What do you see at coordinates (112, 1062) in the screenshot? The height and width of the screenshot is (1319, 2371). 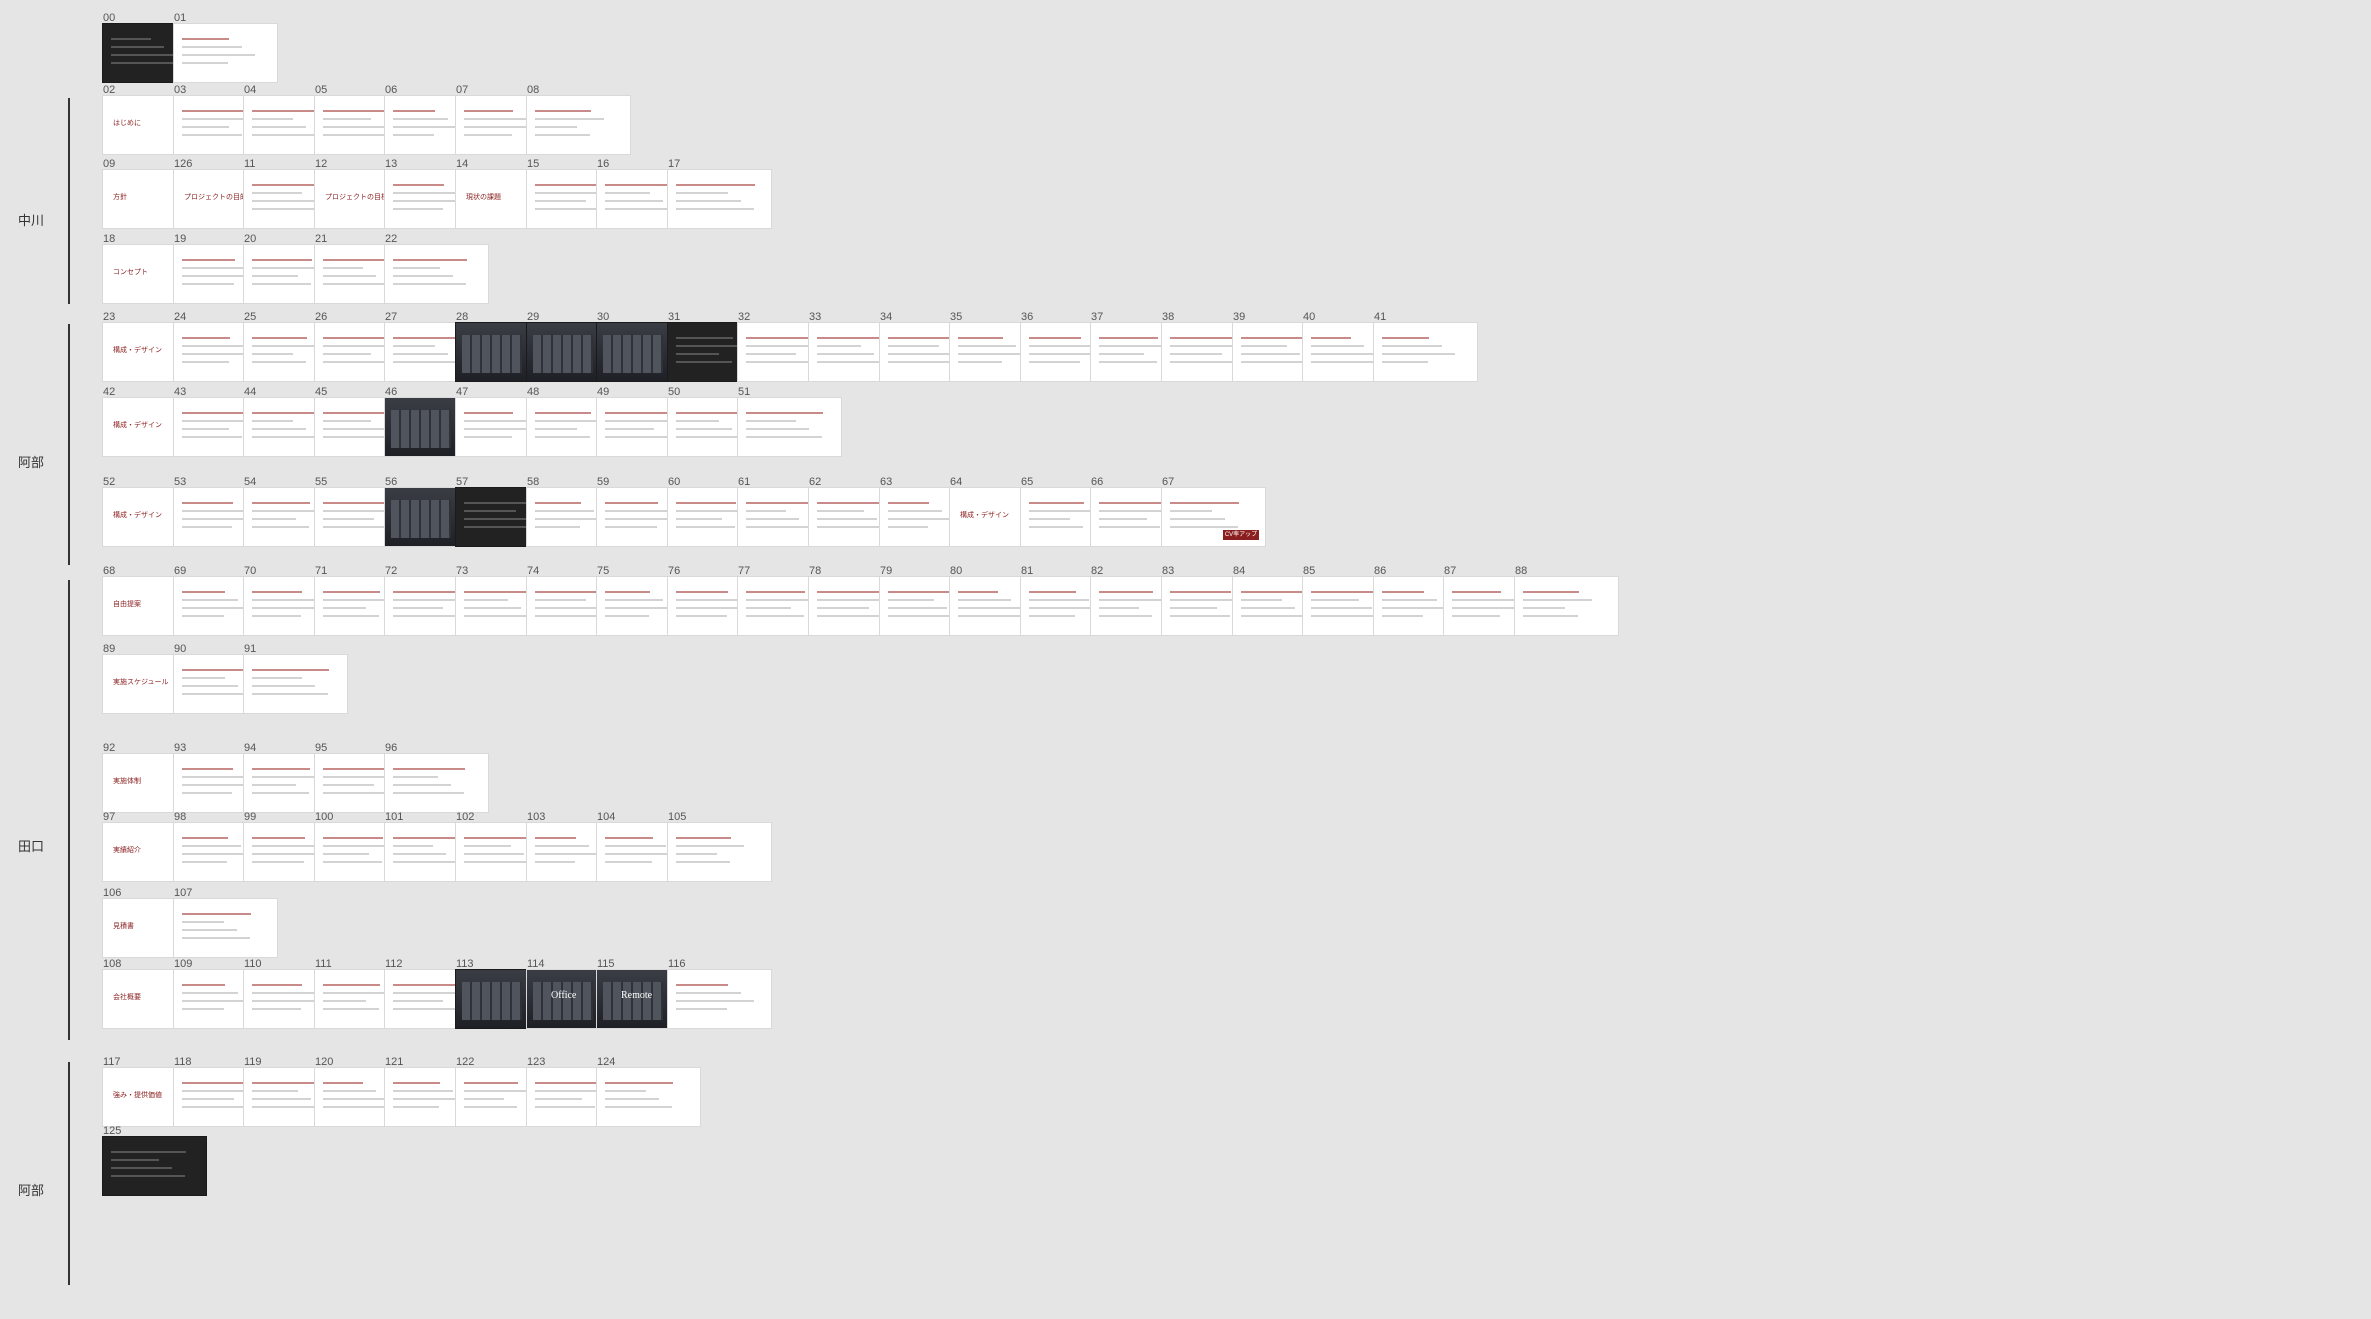 I see `slide-number: 117` at bounding box center [112, 1062].